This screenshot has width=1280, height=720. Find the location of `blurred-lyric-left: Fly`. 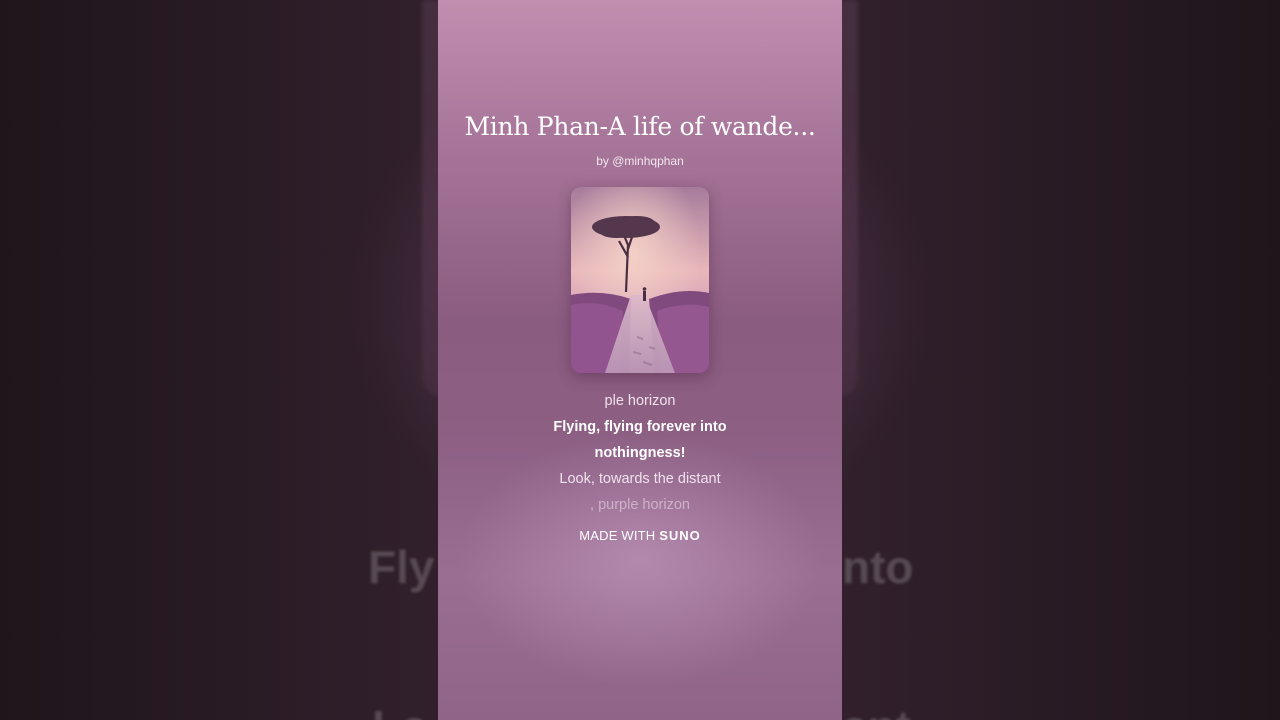

blurred-lyric-left: Fly is located at coordinates (401, 567).